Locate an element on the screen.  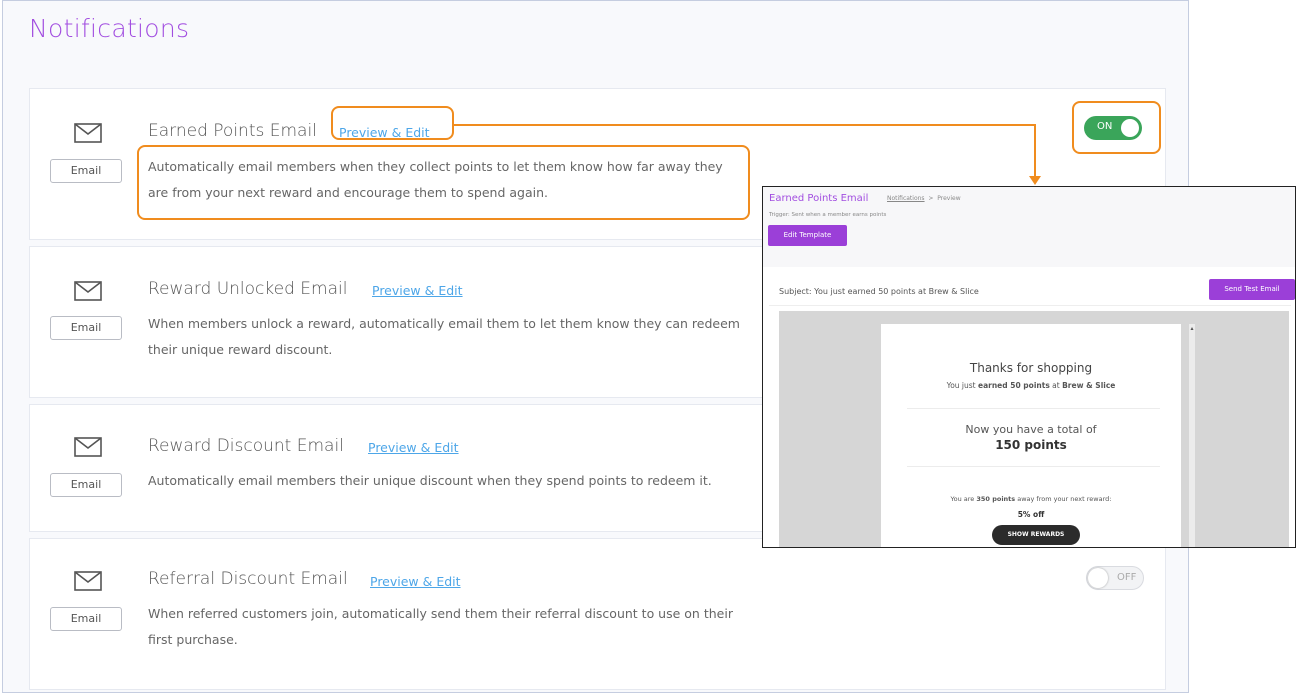
enable-toggle-off: OFF is located at coordinates (1115, 578).